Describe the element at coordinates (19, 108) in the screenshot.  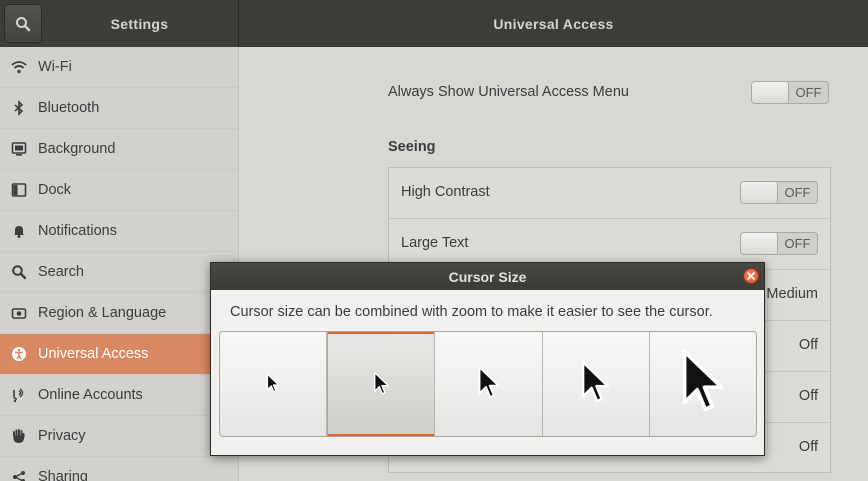
I see `bluetooth-icon` at that location.